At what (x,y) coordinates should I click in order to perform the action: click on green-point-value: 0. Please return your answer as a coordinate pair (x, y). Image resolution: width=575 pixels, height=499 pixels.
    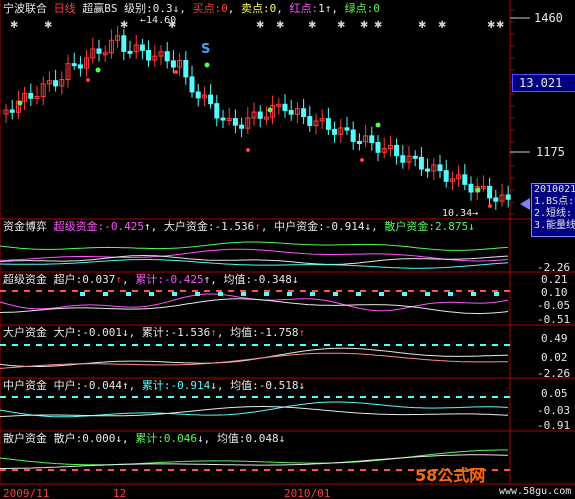
    Looking at the image, I should click on (376, 8).